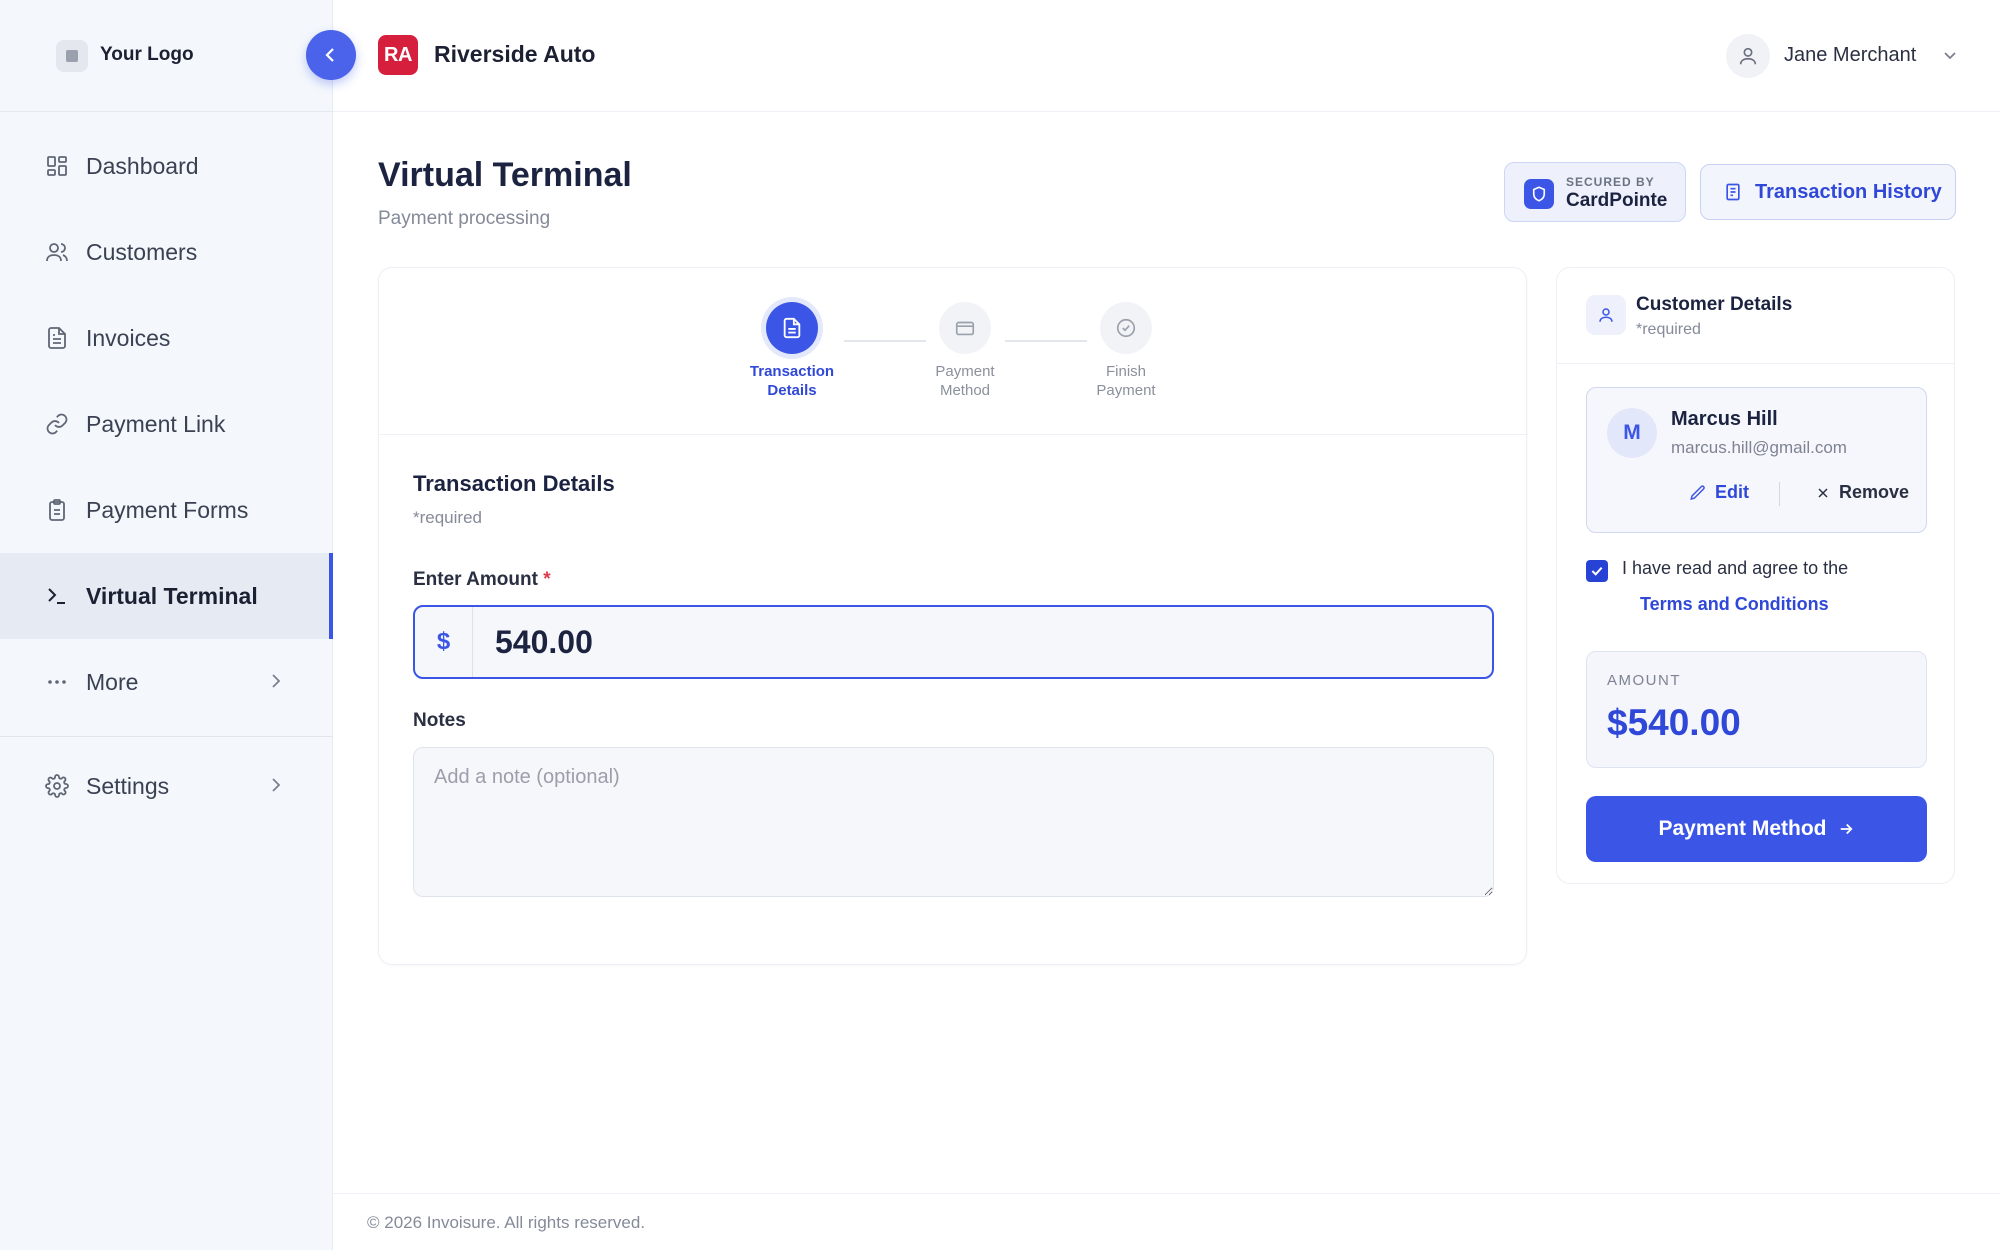 The width and height of the screenshot is (2000, 1250). What do you see at coordinates (514, 483) in the screenshot?
I see `section-title: Transaction Details` at bounding box center [514, 483].